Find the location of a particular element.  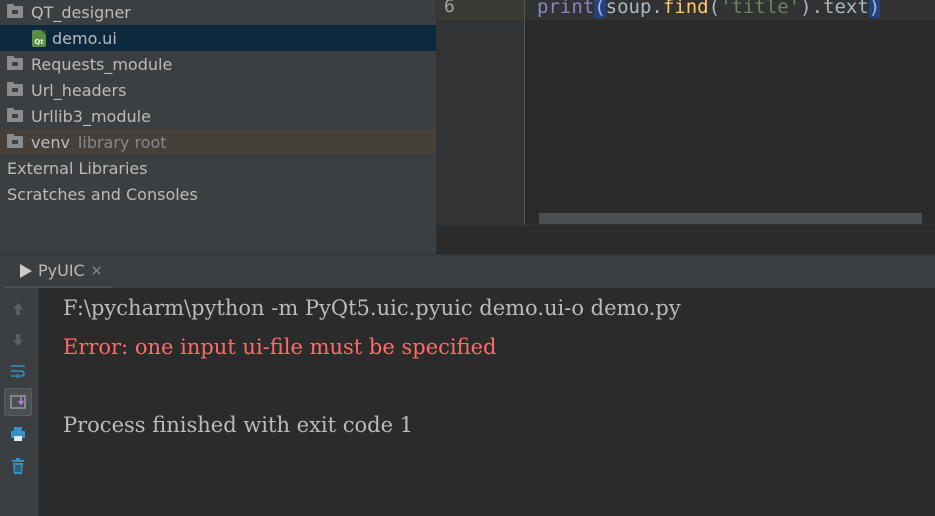

code-keyword: print is located at coordinates (566, 9).